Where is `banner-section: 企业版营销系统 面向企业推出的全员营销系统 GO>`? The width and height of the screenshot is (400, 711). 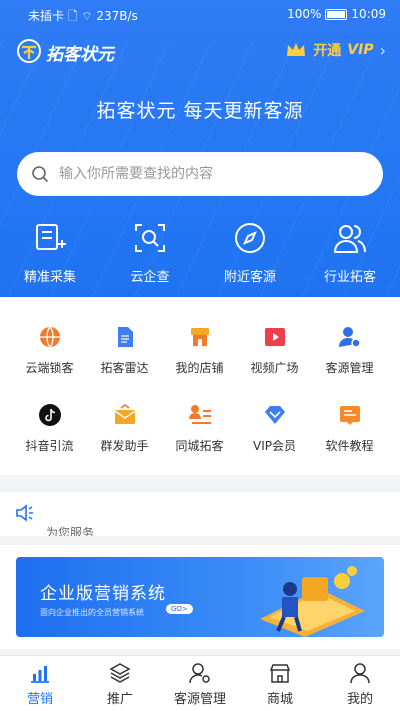
banner-section: 企业版营销系统 面向企业推出的全员营销系统 GO> is located at coordinates (200, 597).